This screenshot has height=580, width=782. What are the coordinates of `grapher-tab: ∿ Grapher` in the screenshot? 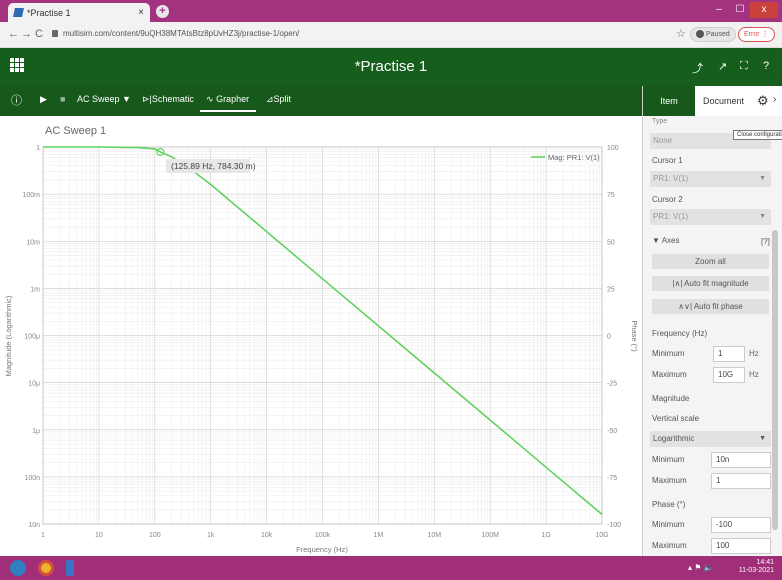 It's located at (227, 99).